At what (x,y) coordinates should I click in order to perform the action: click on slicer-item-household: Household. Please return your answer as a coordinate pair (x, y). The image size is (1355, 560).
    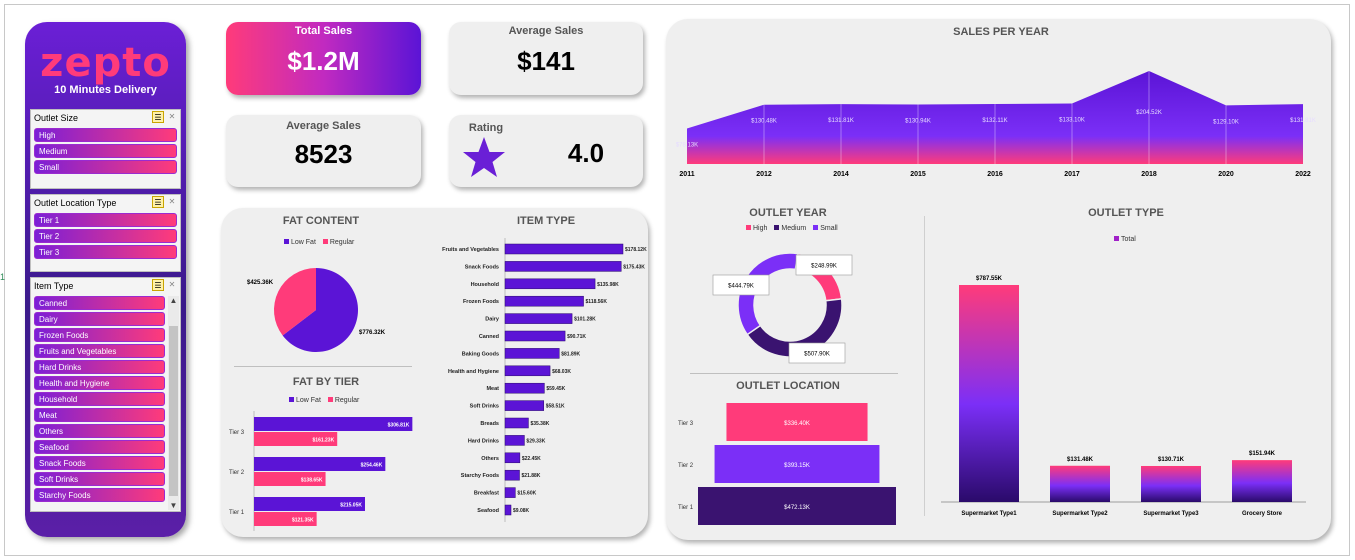
    Looking at the image, I should click on (99, 399).